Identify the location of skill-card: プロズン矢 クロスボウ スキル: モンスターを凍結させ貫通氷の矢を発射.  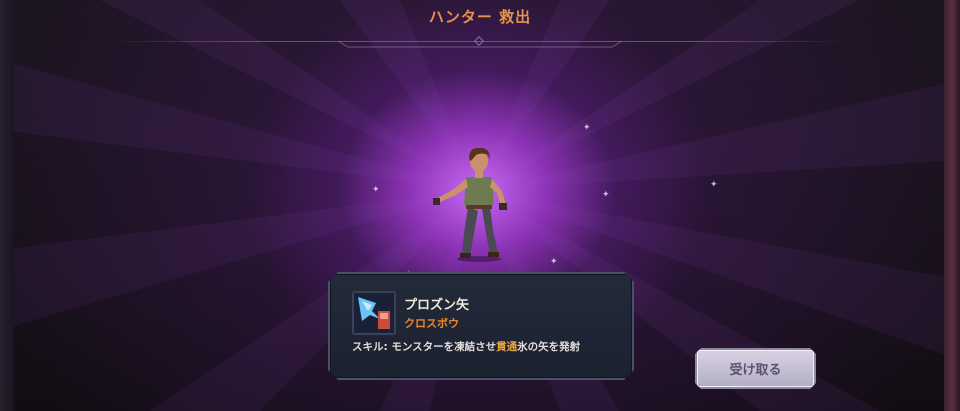
(481, 326).